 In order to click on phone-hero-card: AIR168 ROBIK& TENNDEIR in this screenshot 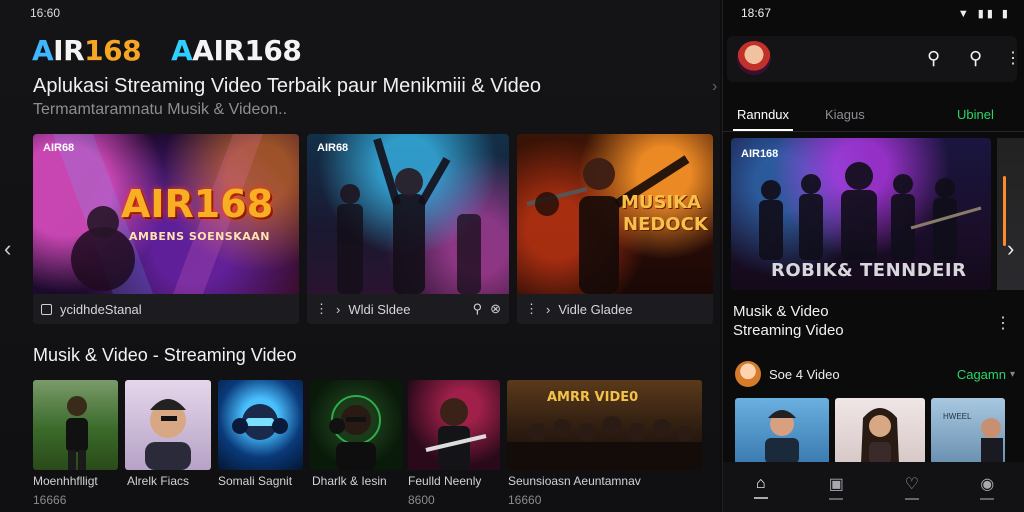, I will do `click(861, 214)`.